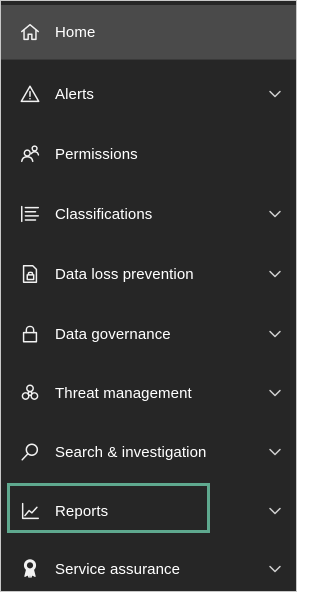 This screenshot has height=598, width=320. I want to click on nav-item-reports: Reports, so click(148, 511).